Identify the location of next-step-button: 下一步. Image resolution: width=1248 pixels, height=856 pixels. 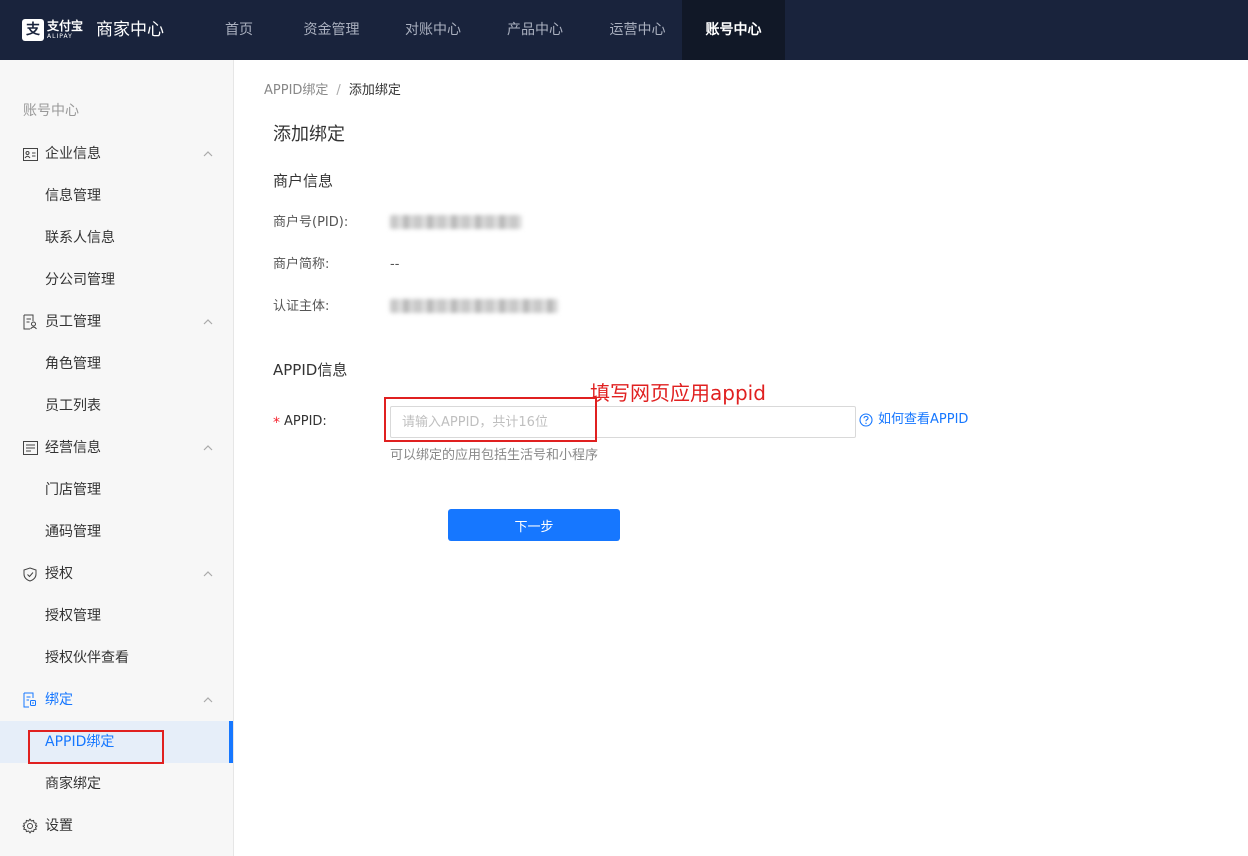
(534, 525).